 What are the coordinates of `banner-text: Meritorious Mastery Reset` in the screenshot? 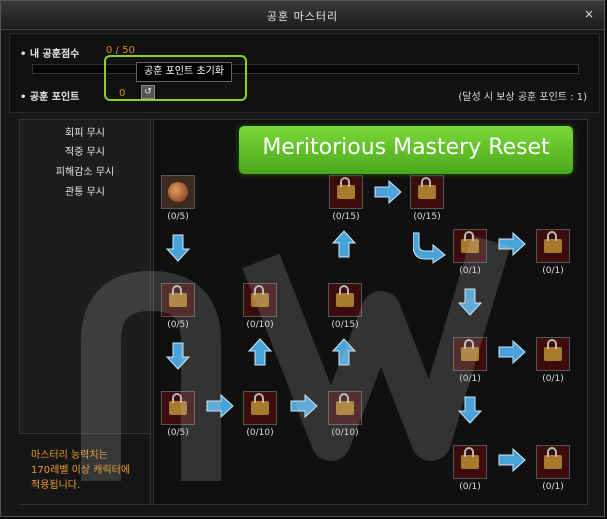 It's located at (406, 147).